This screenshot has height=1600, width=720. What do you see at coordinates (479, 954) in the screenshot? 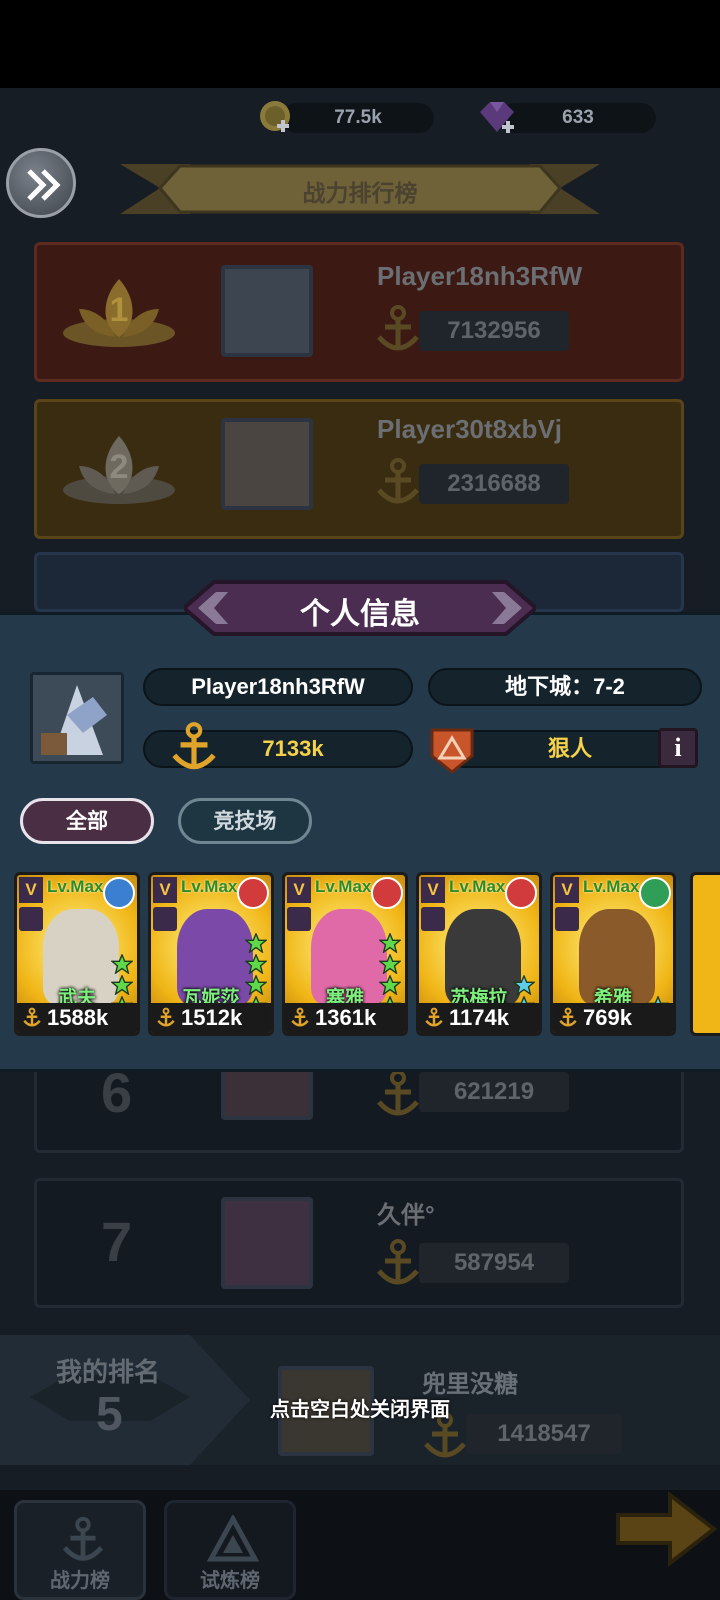
I see `hero-card: V Lv.Max 苏梅拉 1174k` at bounding box center [479, 954].